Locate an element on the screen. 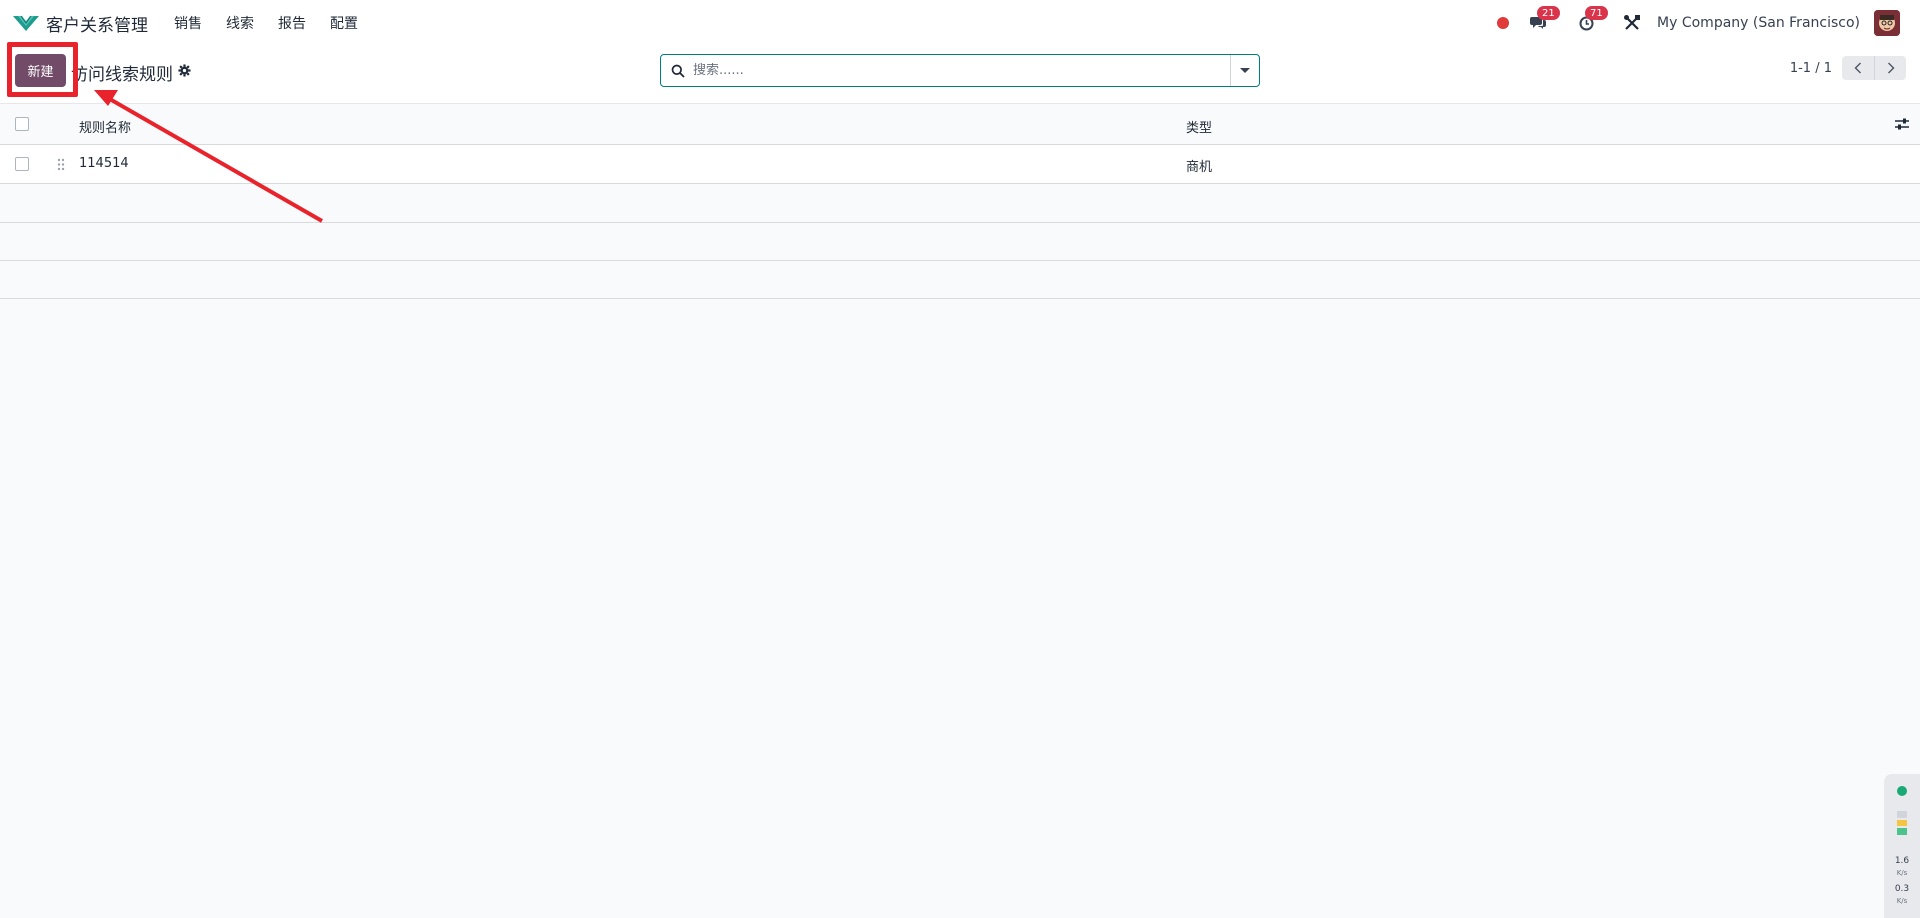  search-options-toggle is located at coordinates (1244, 70).